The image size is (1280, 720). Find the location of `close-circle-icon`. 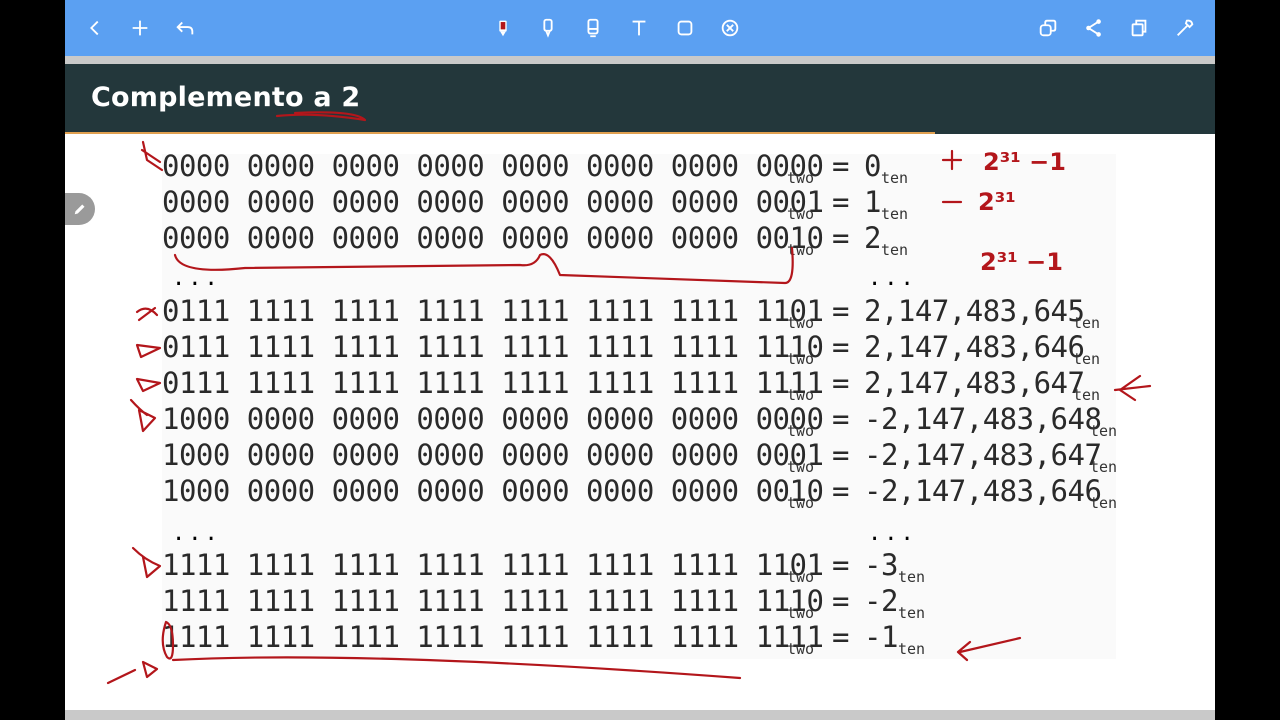

close-circle-icon is located at coordinates (730, 28).